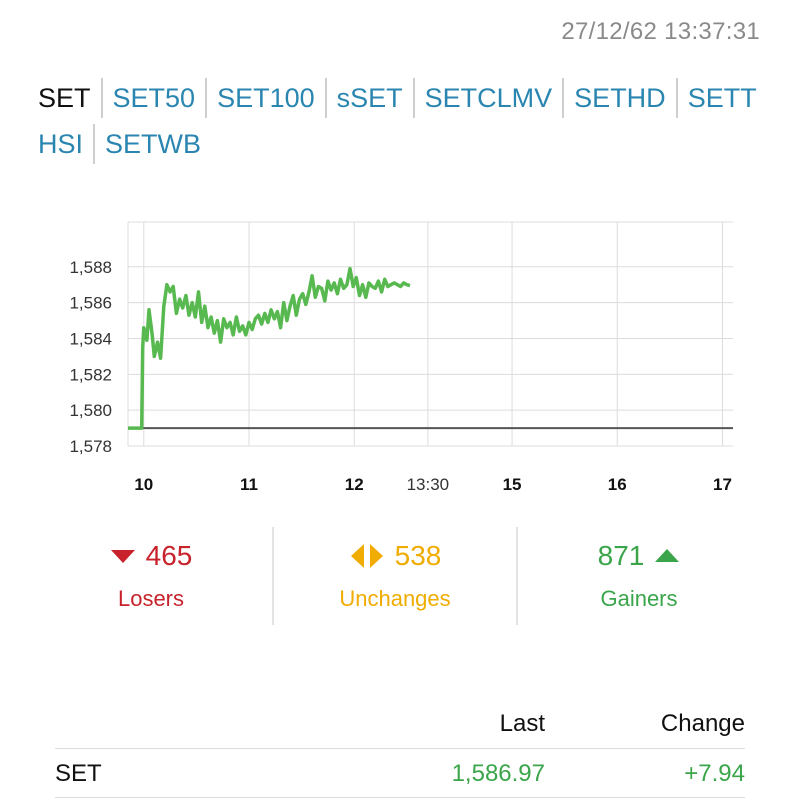 The width and height of the screenshot is (800, 800). I want to click on last-column-header: Last, so click(522, 723).